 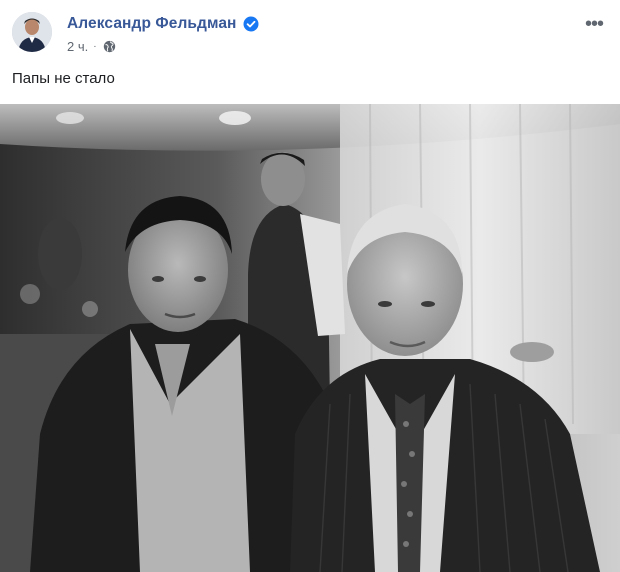 I want to click on verified-badge-icon, so click(x=251, y=24).